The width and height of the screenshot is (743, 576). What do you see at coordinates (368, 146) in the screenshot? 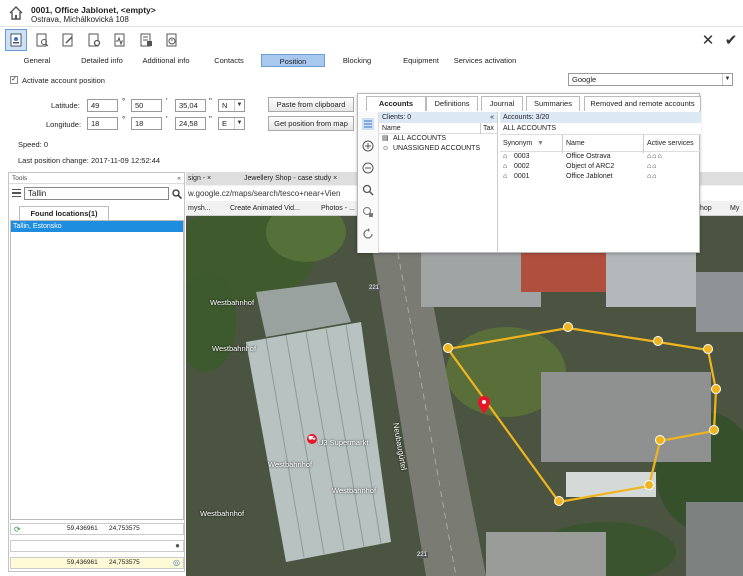
I see `add-icon` at bounding box center [368, 146].